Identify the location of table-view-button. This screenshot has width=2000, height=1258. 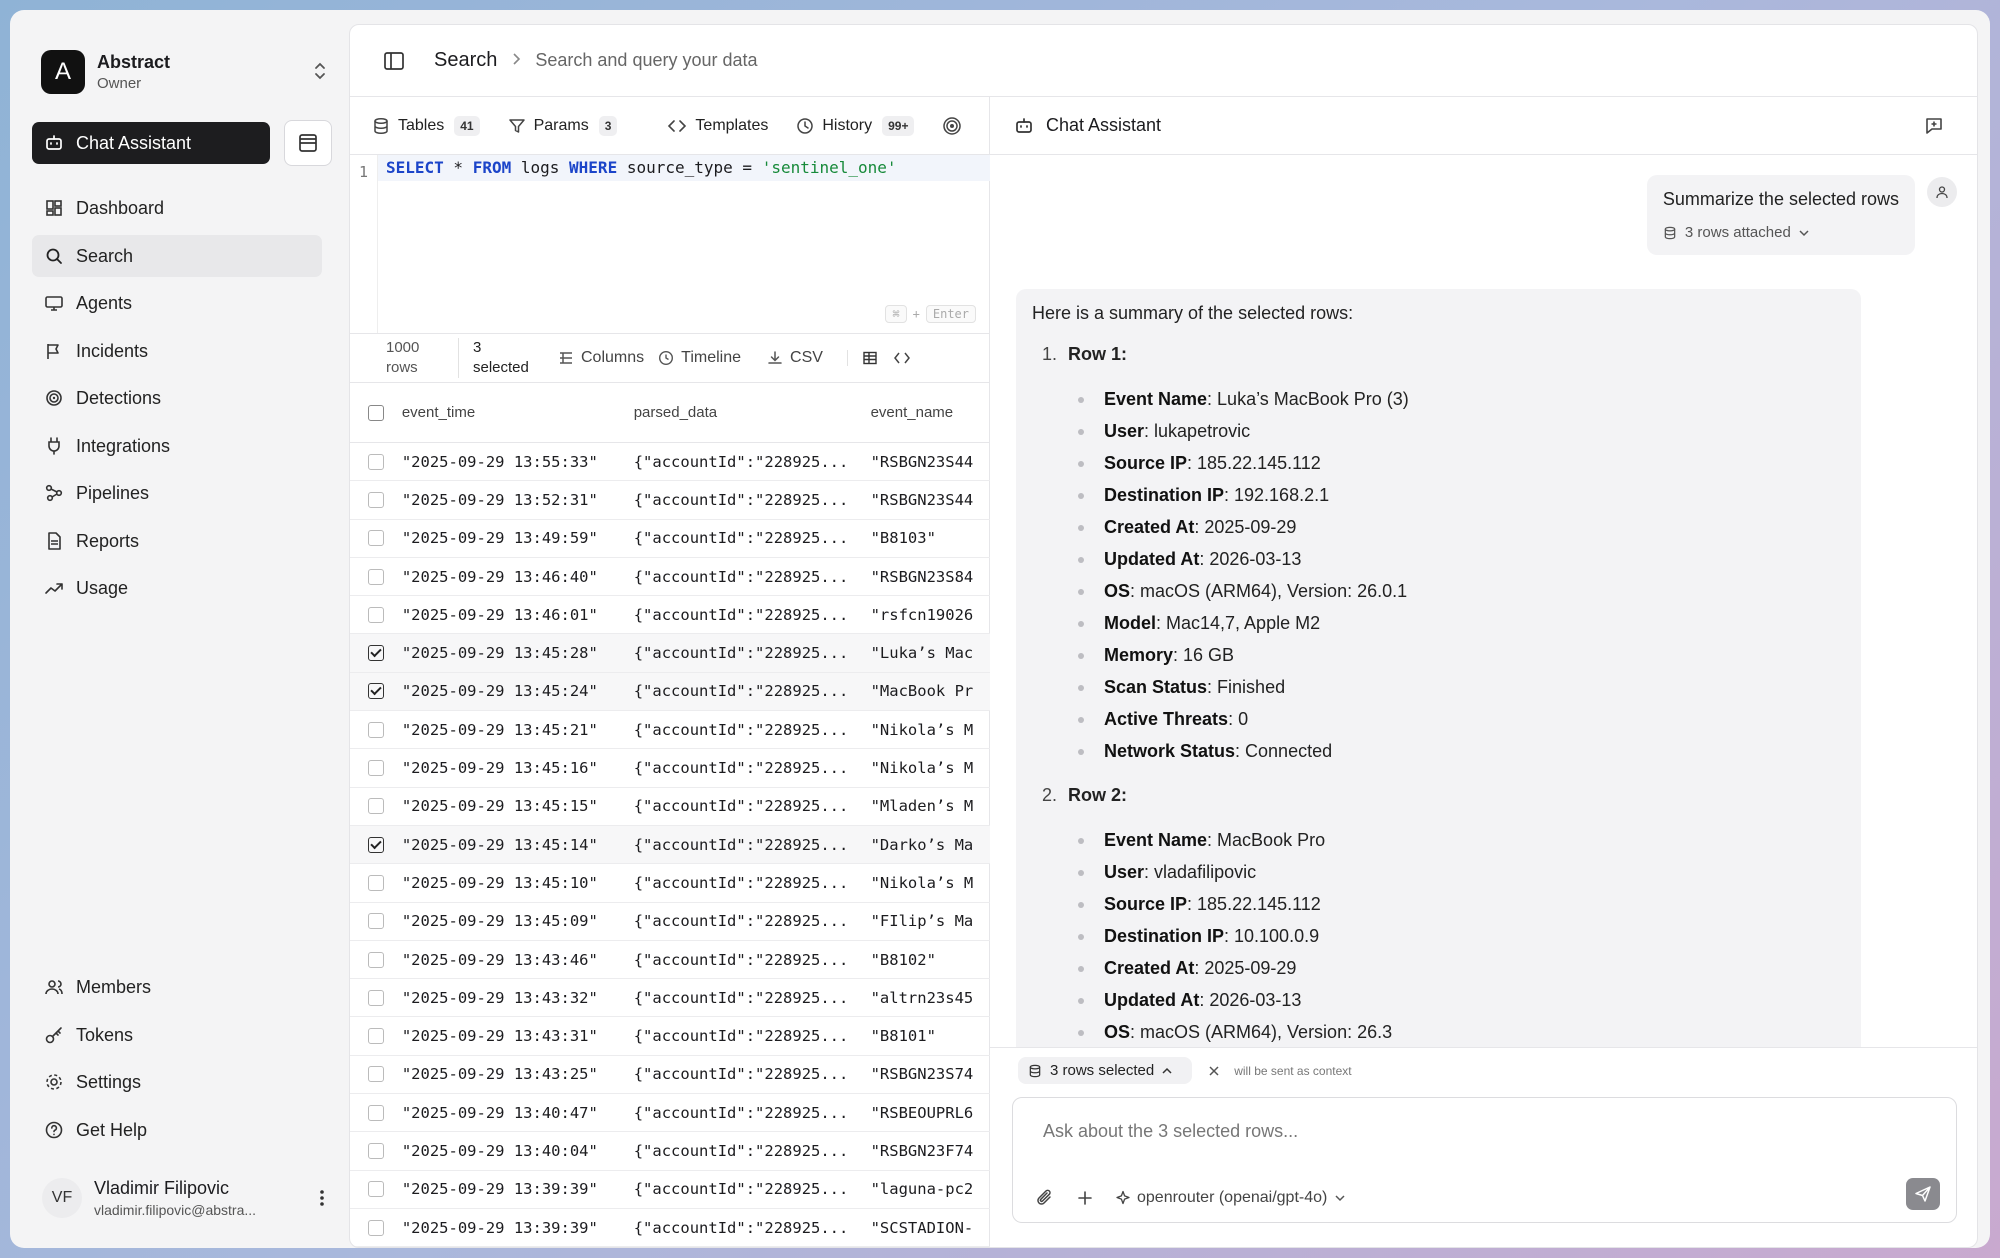
(865, 358).